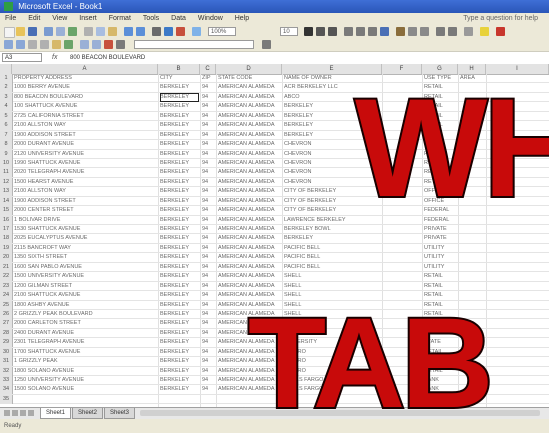  I want to click on row-header: 35, so click(6, 399).